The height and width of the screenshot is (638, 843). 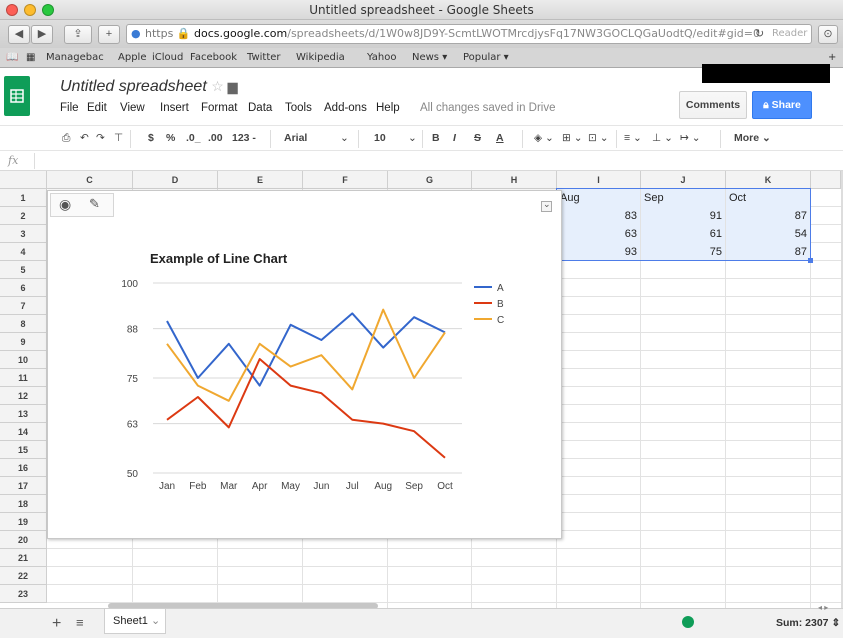 What do you see at coordinates (17, 96) in the screenshot?
I see `sheets-logo` at bounding box center [17, 96].